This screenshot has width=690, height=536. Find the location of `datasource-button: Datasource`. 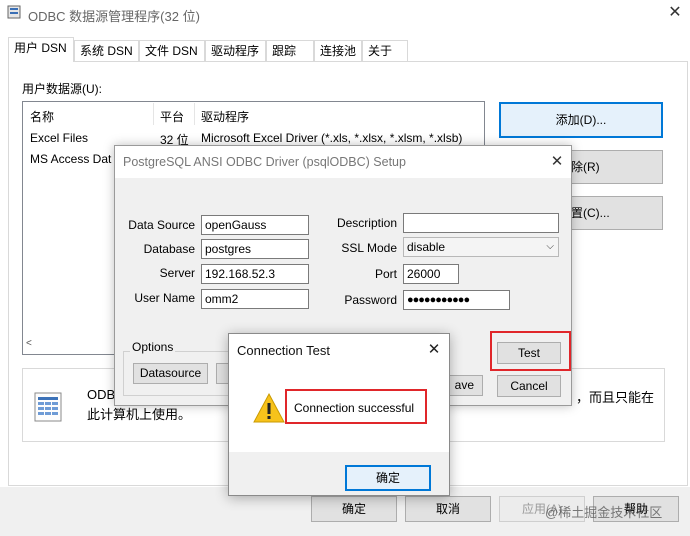

datasource-button: Datasource is located at coordinates (170, 373).